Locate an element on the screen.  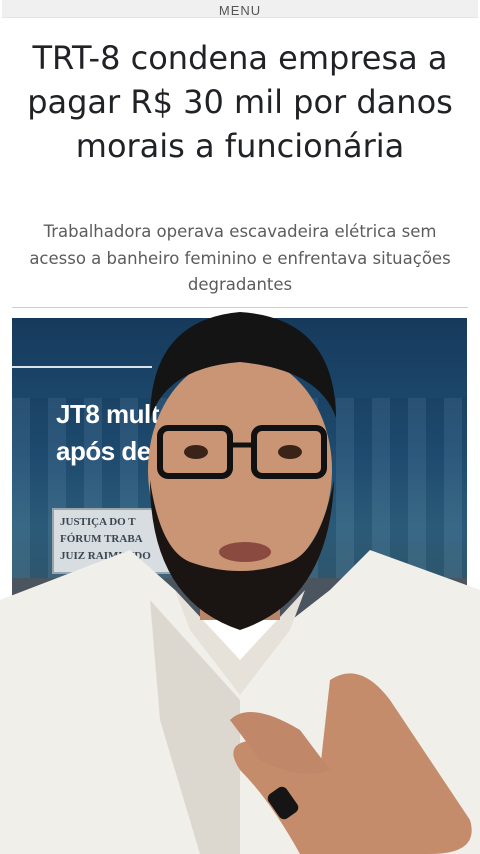
menu-label: MENU is located at coordinates (240, 10).